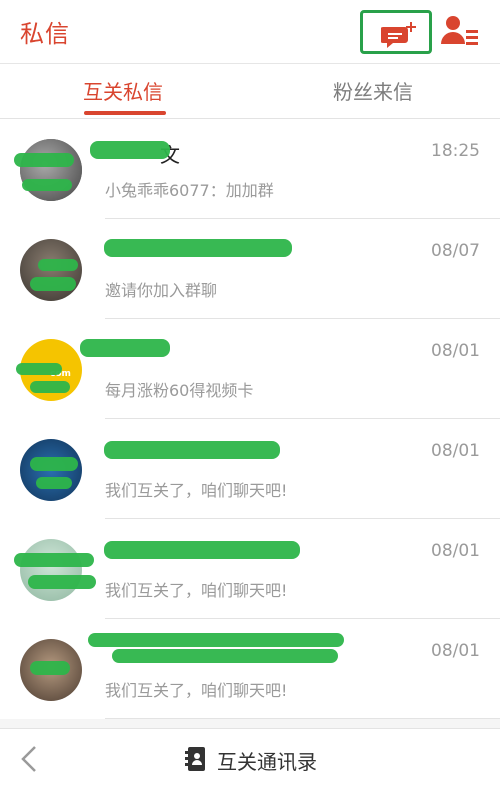 The image size is (500, 788). I want to click on conversation-time: 08/07, so click(455, 251).